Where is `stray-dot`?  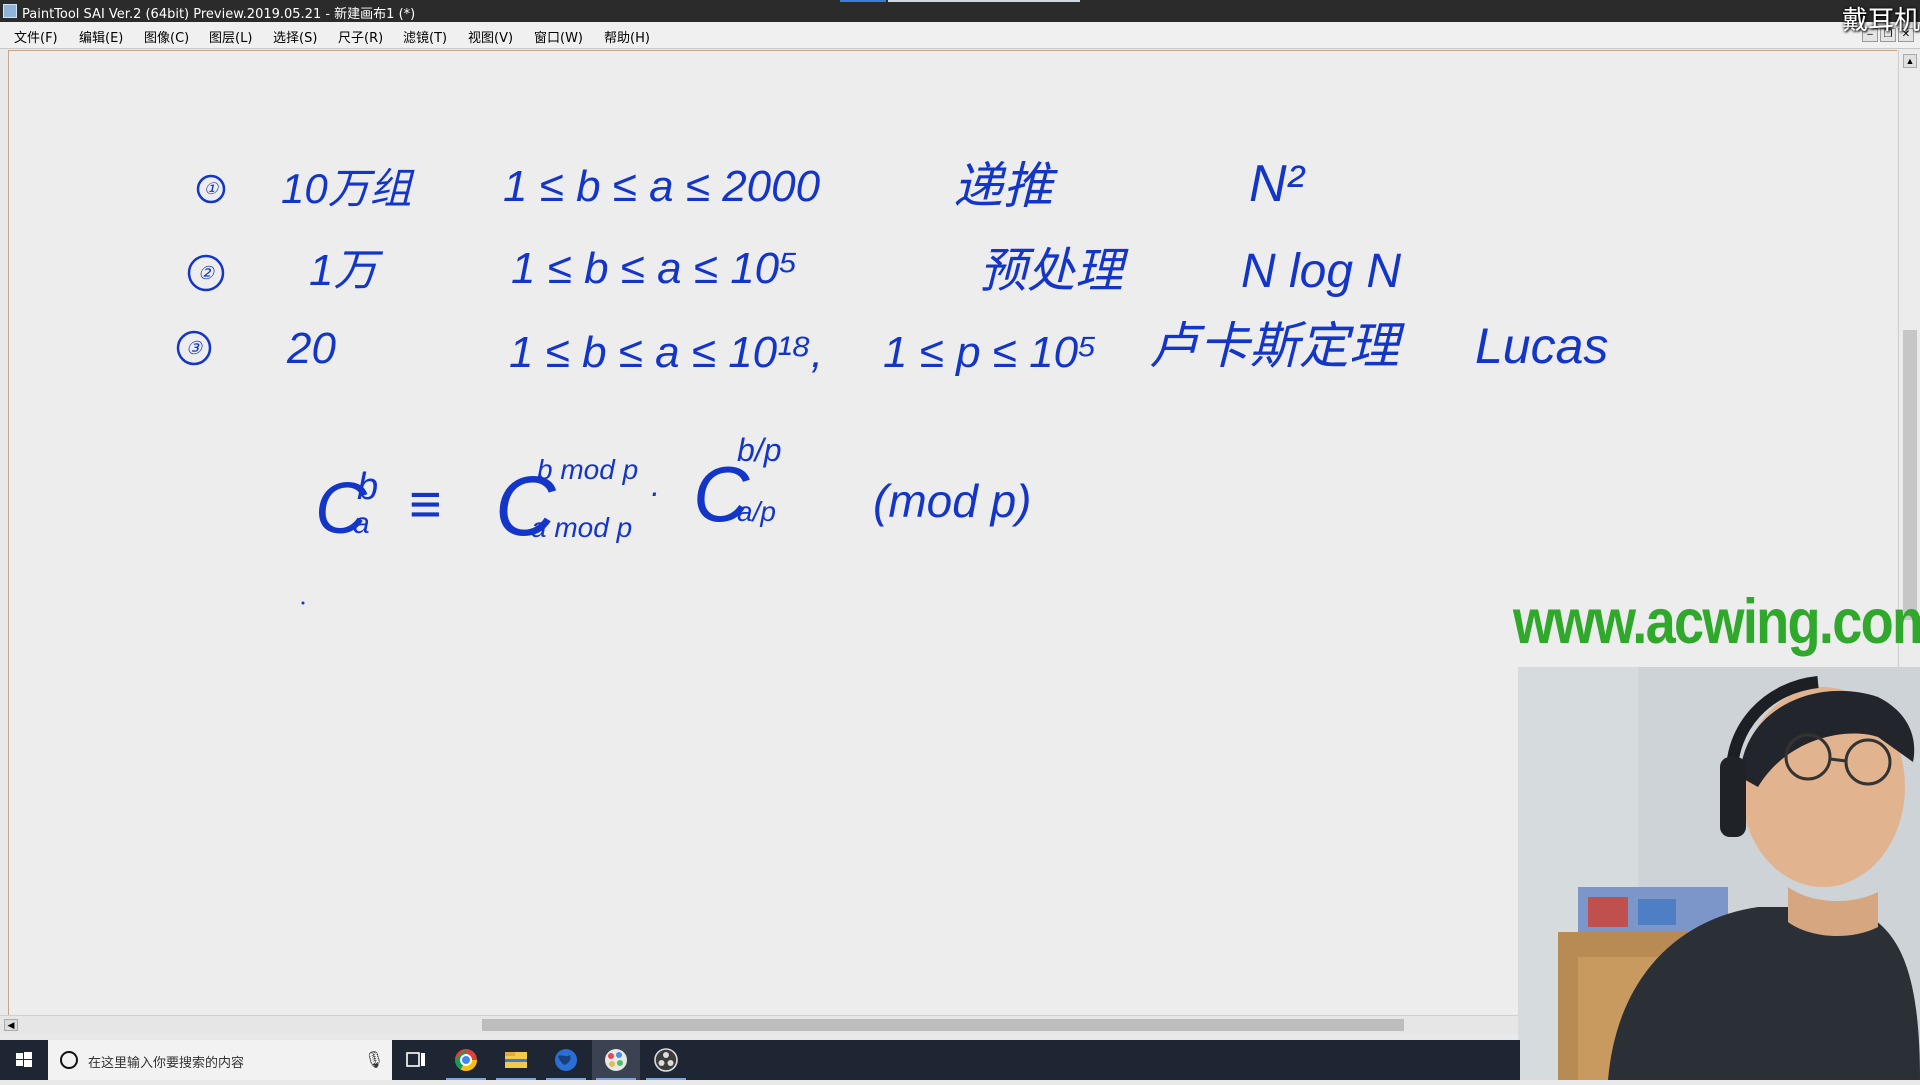
stray-dot is located at coordinates (303, 603).